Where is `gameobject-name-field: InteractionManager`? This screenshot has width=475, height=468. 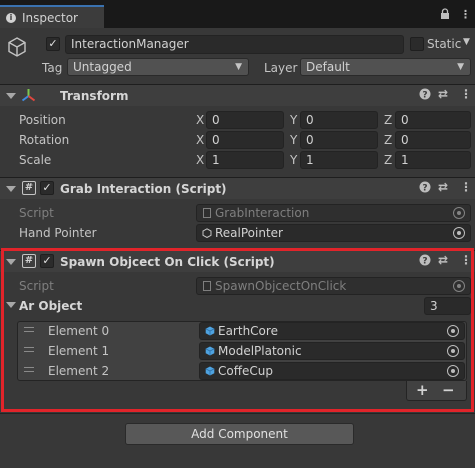
gameobject-name-field: InteractionManager is located at coordinates (234, 44).